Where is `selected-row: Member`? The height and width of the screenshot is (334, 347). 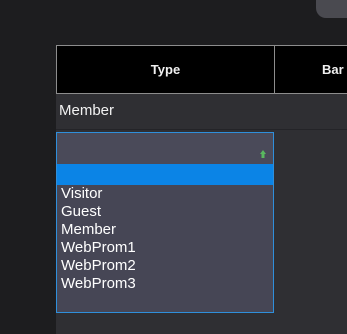
selected-row: Member is located at coordinates (201, 112).